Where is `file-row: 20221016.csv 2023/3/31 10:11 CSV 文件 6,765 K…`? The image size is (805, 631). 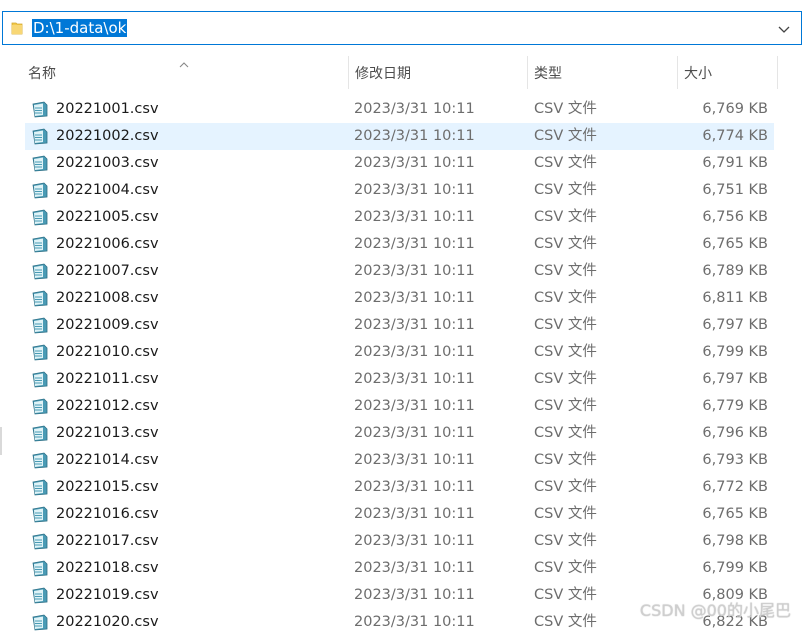 file-row: 20221016.csv 2023/3/31 10:11 CSV 文件 6,765 K… is located at coordinates (399, 514).